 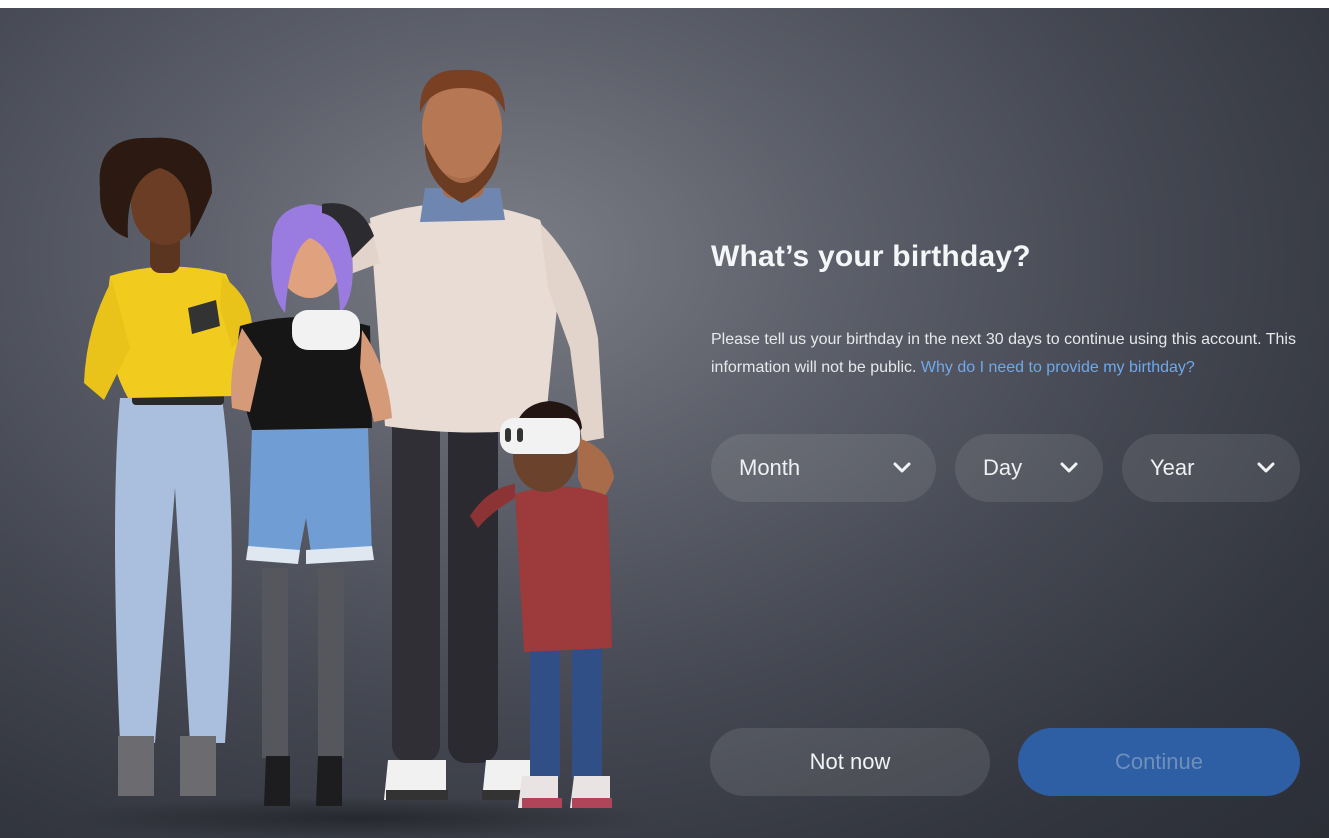 I want to click on top-border, so click(x=664, y=4).